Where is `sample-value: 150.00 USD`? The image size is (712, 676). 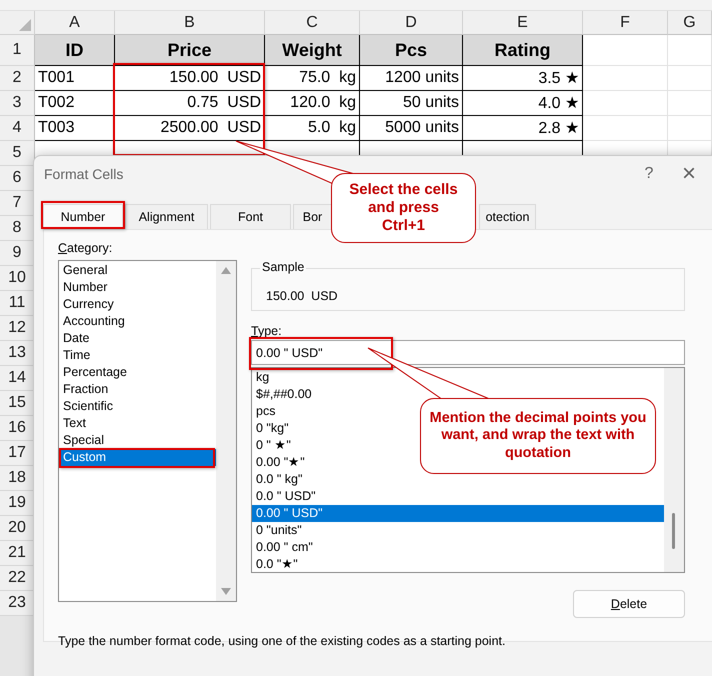
sample-value: 150.00 USD is located at coordinates (302, 296).